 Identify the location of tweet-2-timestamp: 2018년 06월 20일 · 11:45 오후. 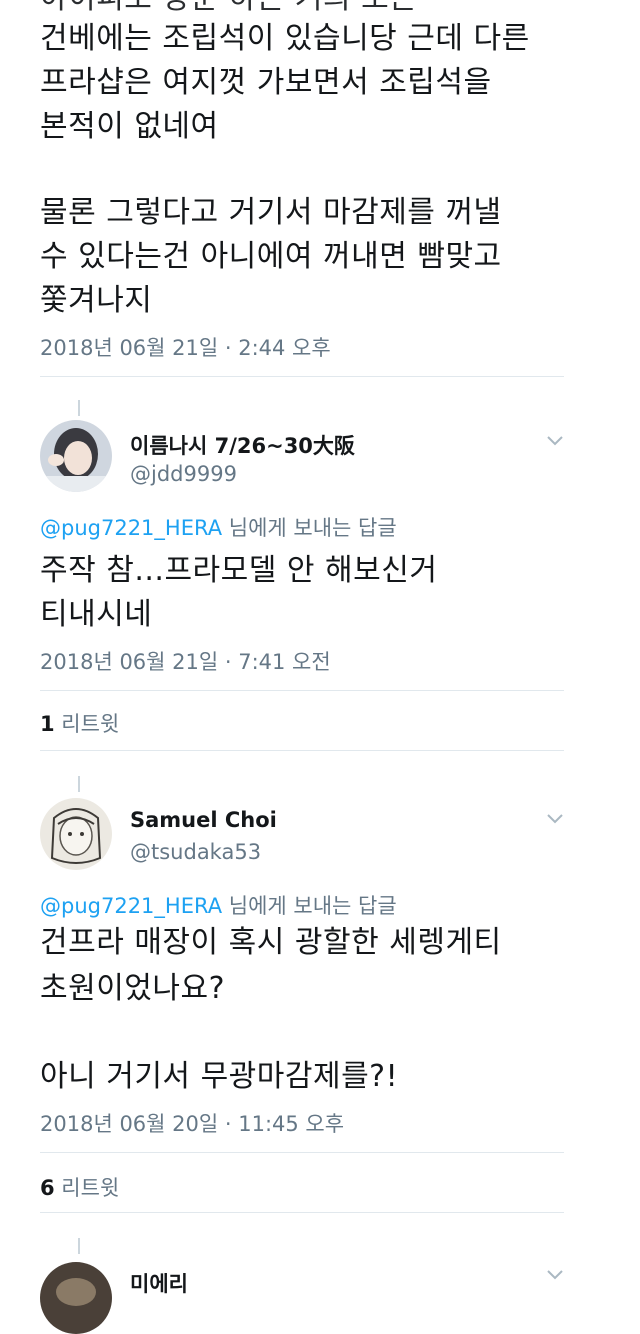
(192, 1123).